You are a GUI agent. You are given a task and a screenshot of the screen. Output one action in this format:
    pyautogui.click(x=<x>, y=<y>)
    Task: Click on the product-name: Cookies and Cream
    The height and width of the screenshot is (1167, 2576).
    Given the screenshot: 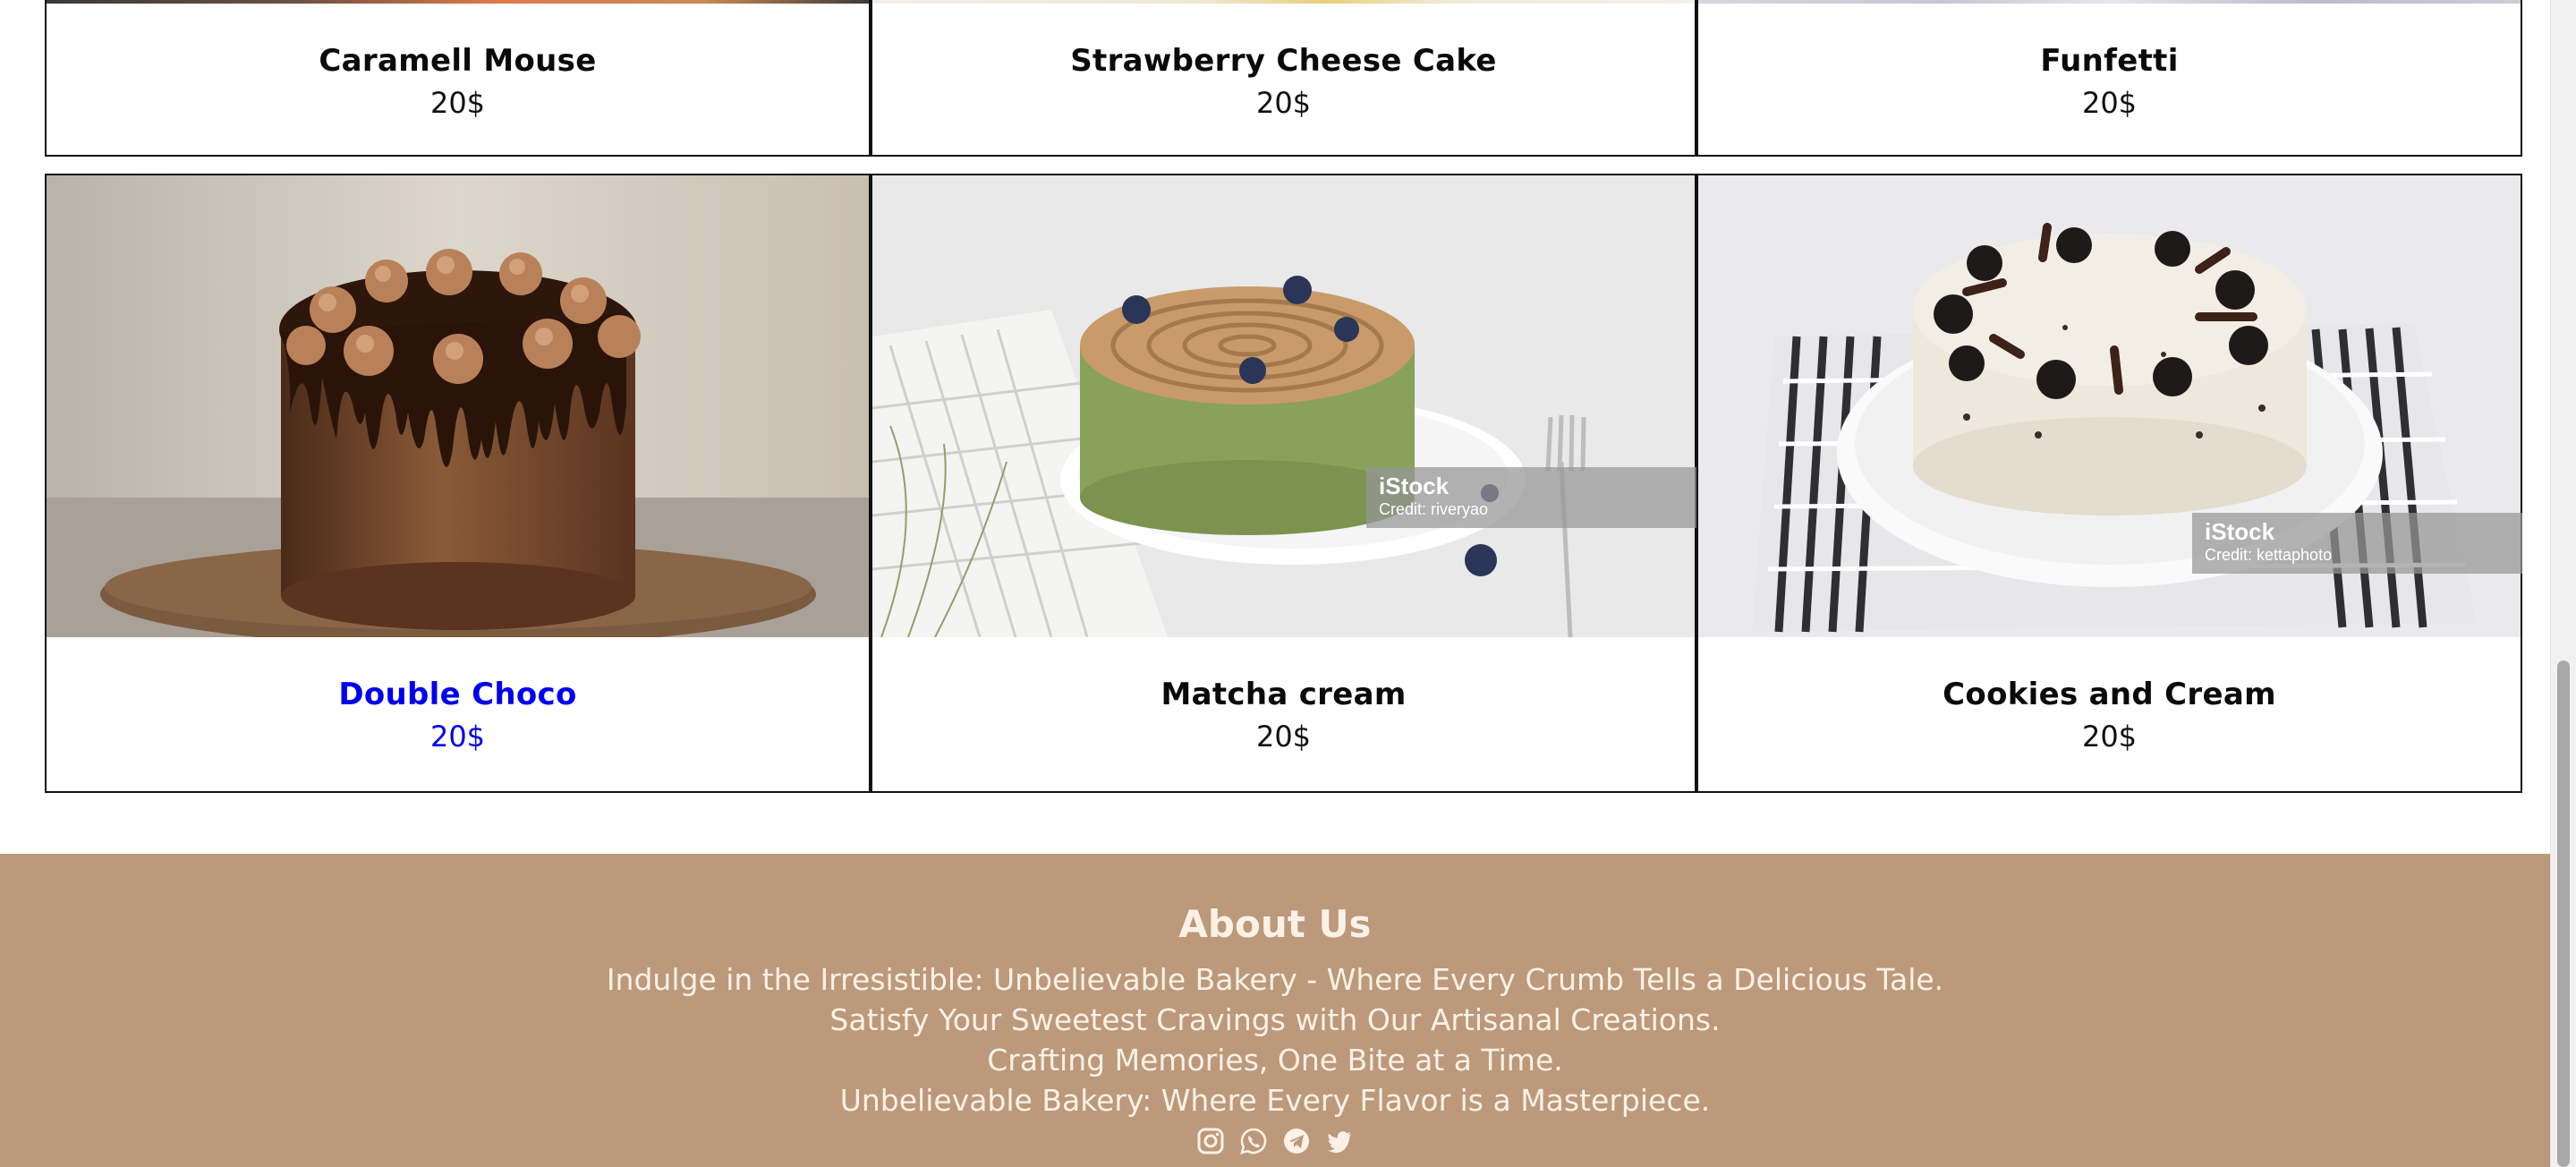 What is the action you would take?
    pyautogui.click(x=2109, y=694)
    